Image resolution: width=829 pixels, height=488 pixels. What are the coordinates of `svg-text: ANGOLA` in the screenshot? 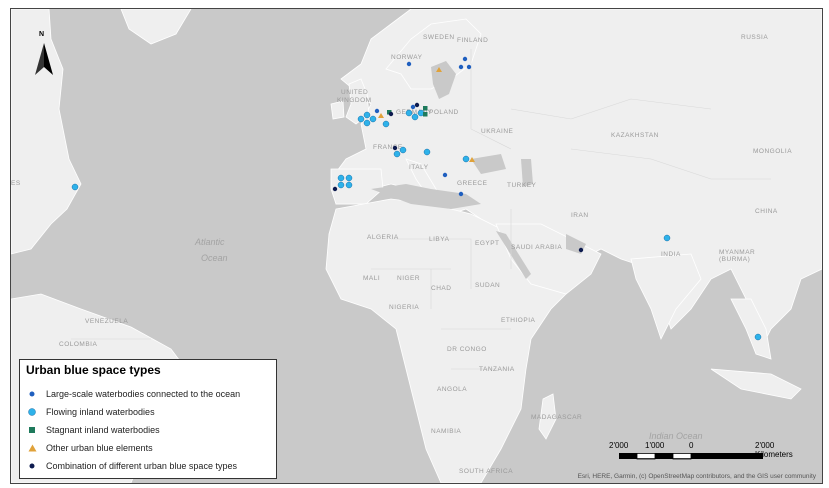 It's located at (452, 389).